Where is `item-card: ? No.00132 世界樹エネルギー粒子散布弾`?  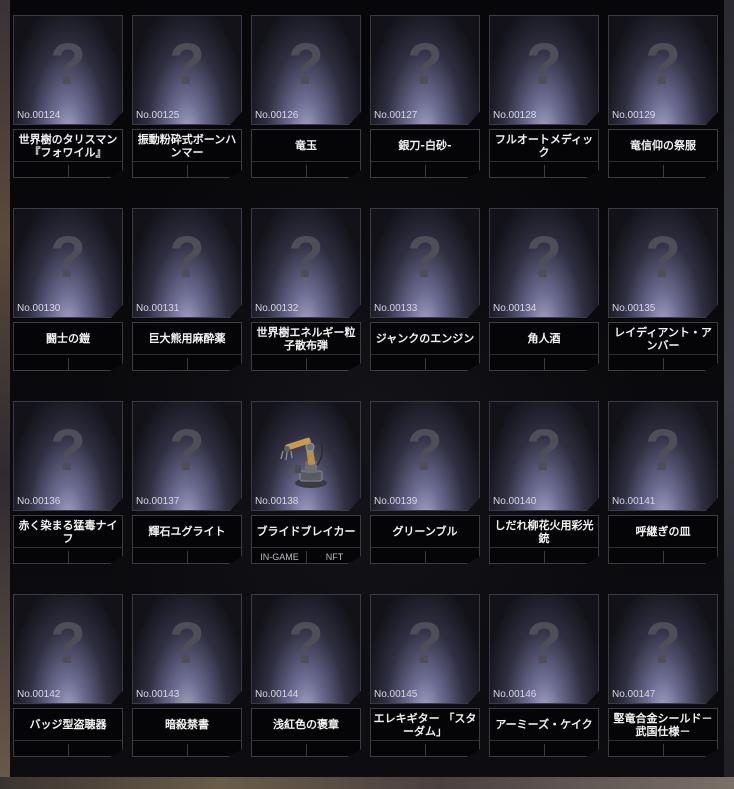
item-card: ? No.00132 世界樹エネルギー粒子散布弾 is located at coordinates (306, 289).